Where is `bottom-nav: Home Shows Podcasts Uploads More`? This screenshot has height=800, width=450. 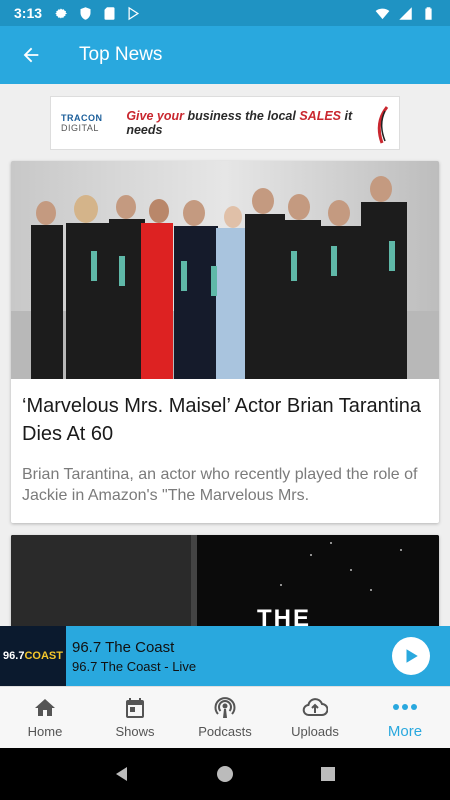 bottom-nav: Home Shows Podcasts Uploads More is located at coordinates (225, 717).